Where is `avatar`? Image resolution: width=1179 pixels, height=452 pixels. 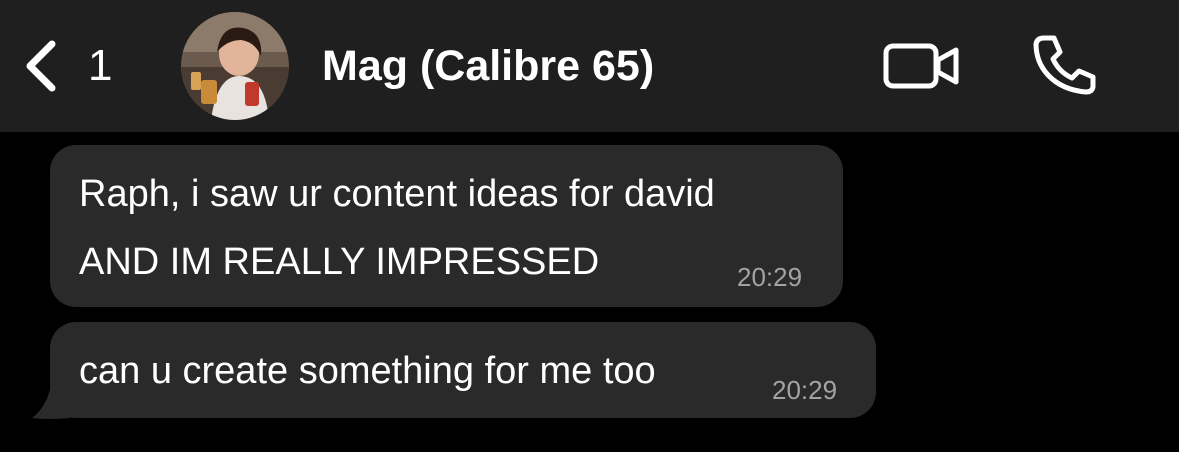
avatar is located at coordinates (235, 66).